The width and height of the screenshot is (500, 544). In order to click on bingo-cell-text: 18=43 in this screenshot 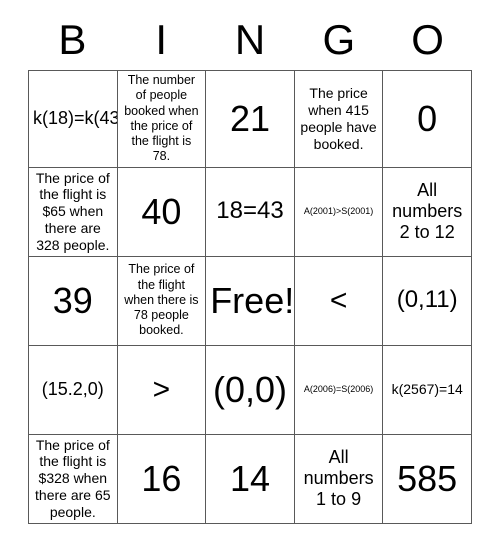, I will do `click(250, 211)`.